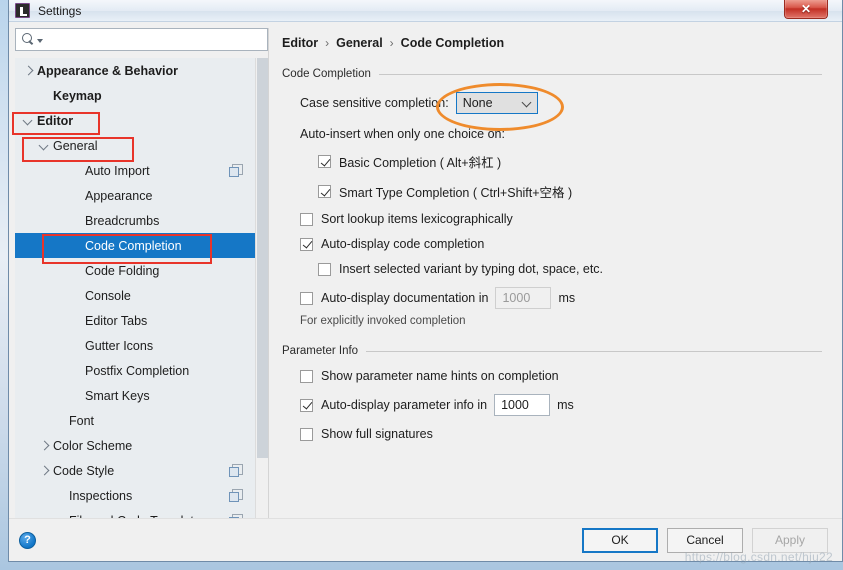 The height and width of the screenshot is (570, 843). I want to click on auto-insert-text: Auto-insert when only one choice on:, so click(402, 134).